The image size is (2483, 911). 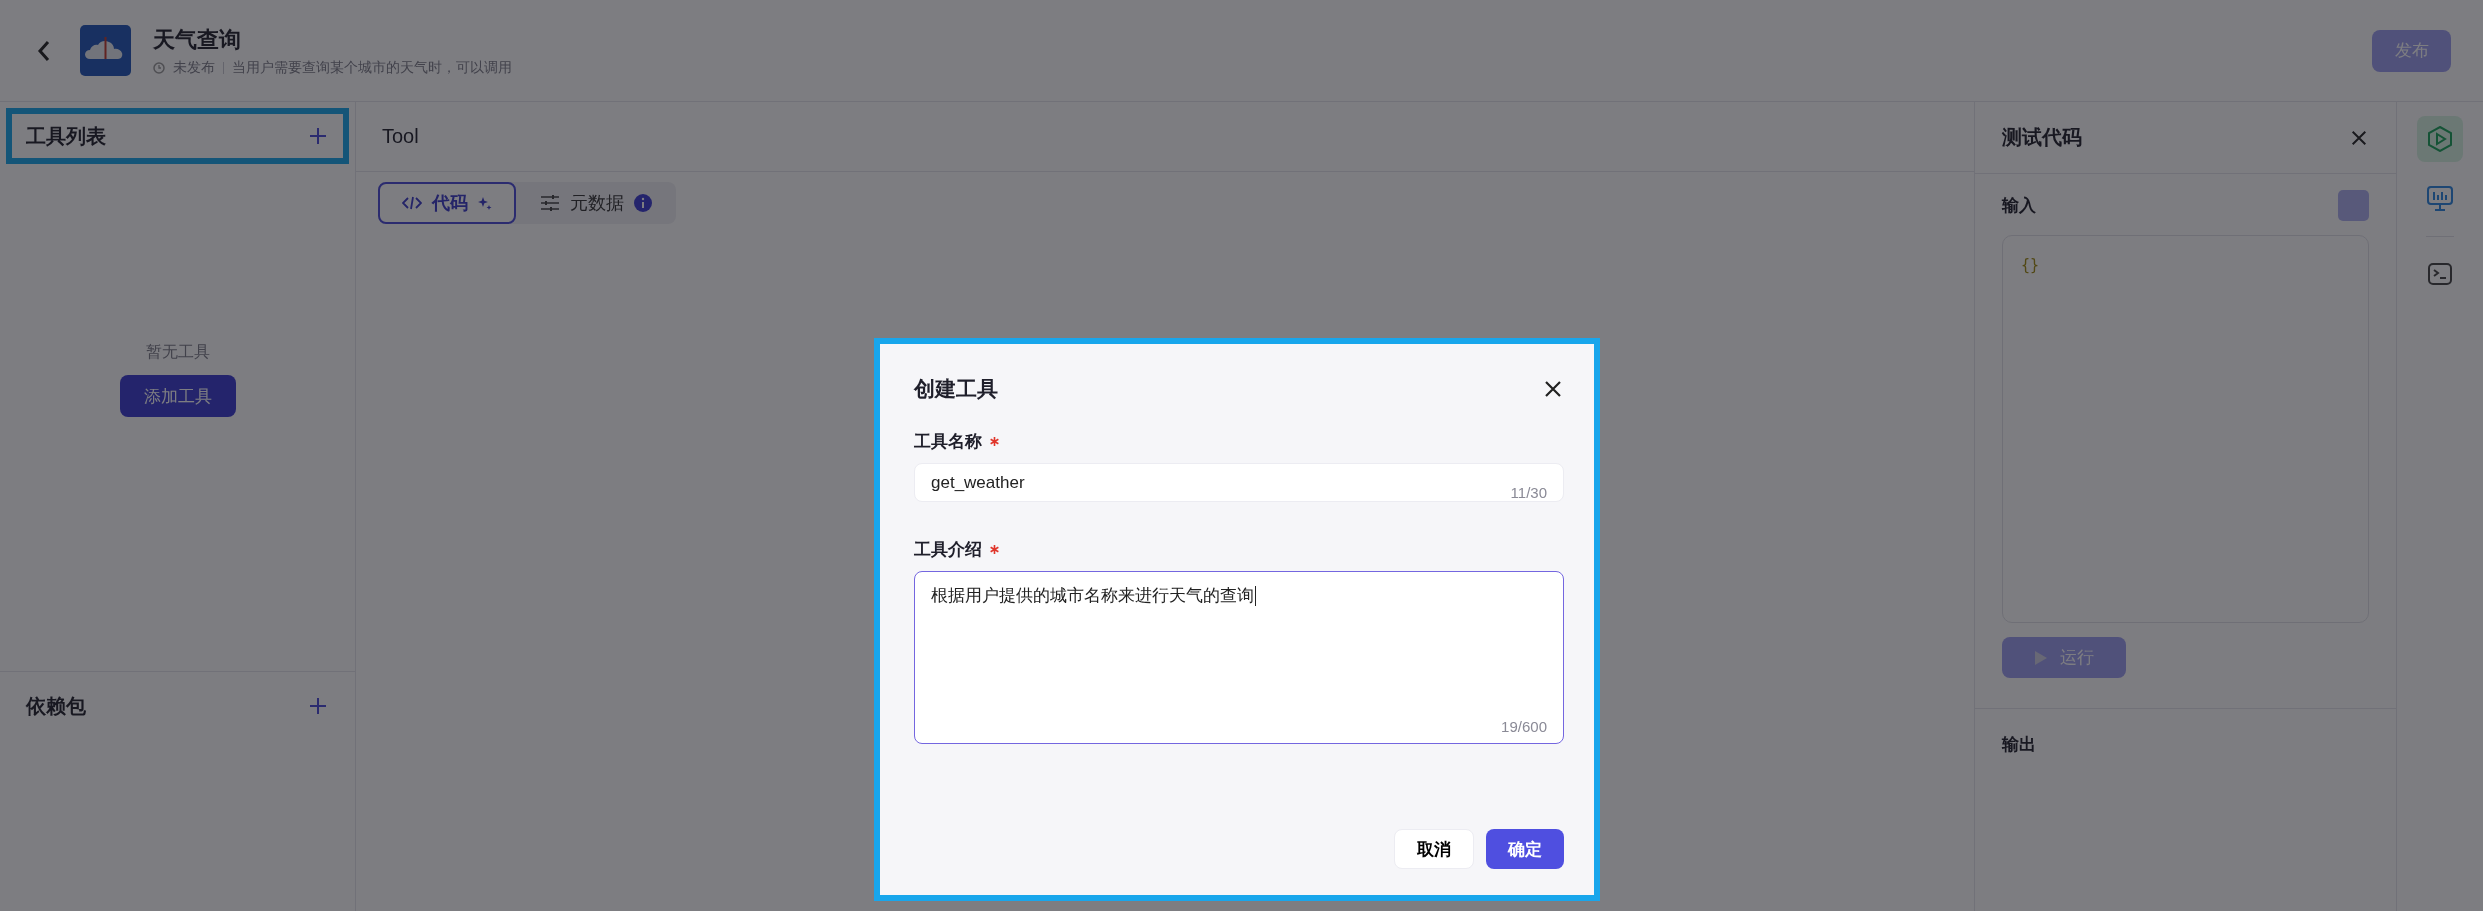 I want to click on char-counter: 11/30, so click(x=1528, y=492).